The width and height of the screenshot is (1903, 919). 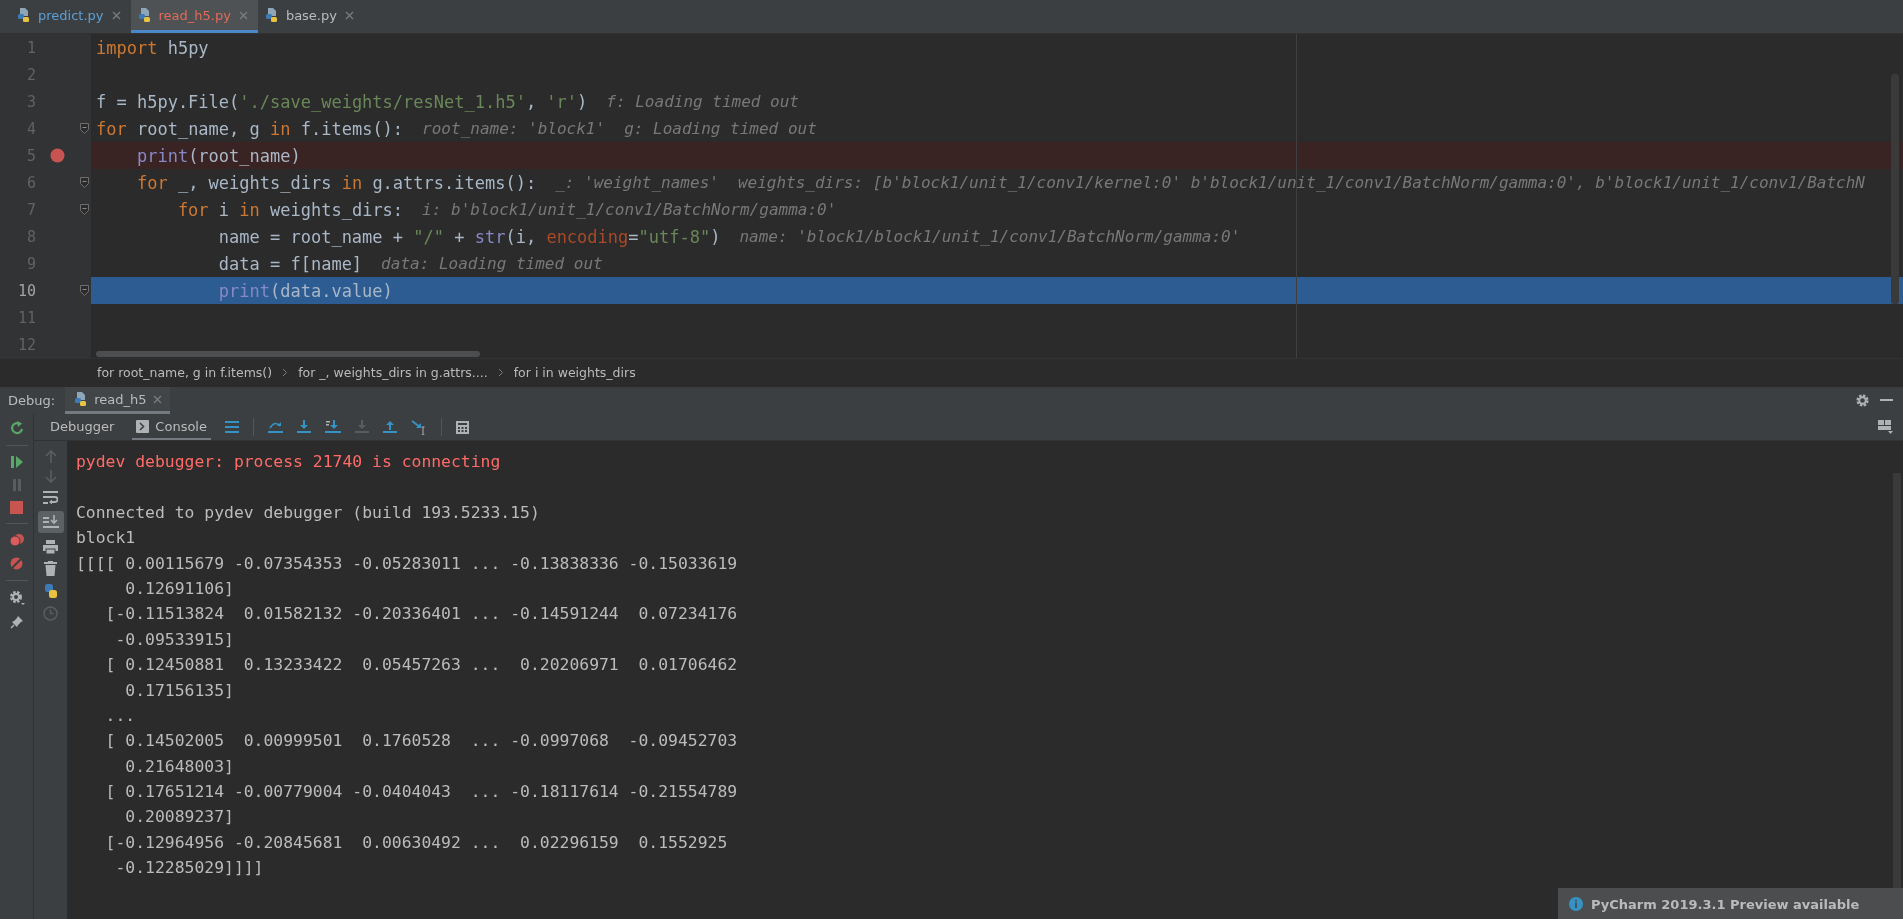 I want to click on inline-value-hint: g: Loading timed out, so click(x=720, y=128).